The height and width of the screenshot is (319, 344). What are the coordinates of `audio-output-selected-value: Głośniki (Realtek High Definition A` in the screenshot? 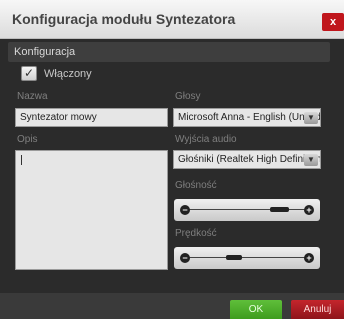 It's located at (249, 159).